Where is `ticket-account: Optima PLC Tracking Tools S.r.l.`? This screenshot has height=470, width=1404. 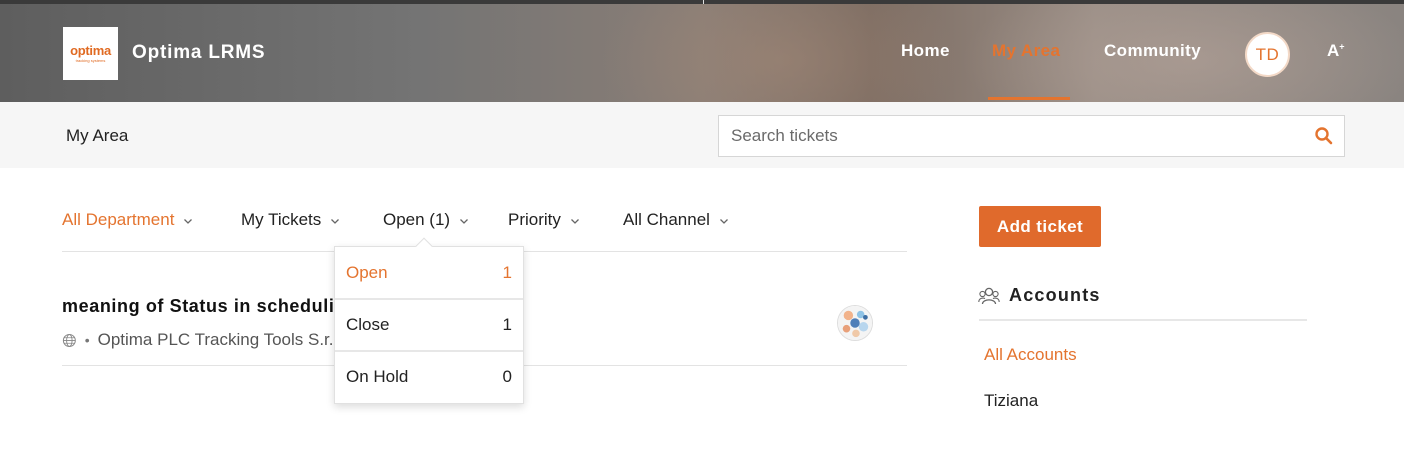 ticket-account: Optima PLC Tracking Tools S.r.l. is located at coordinates (219, 339).